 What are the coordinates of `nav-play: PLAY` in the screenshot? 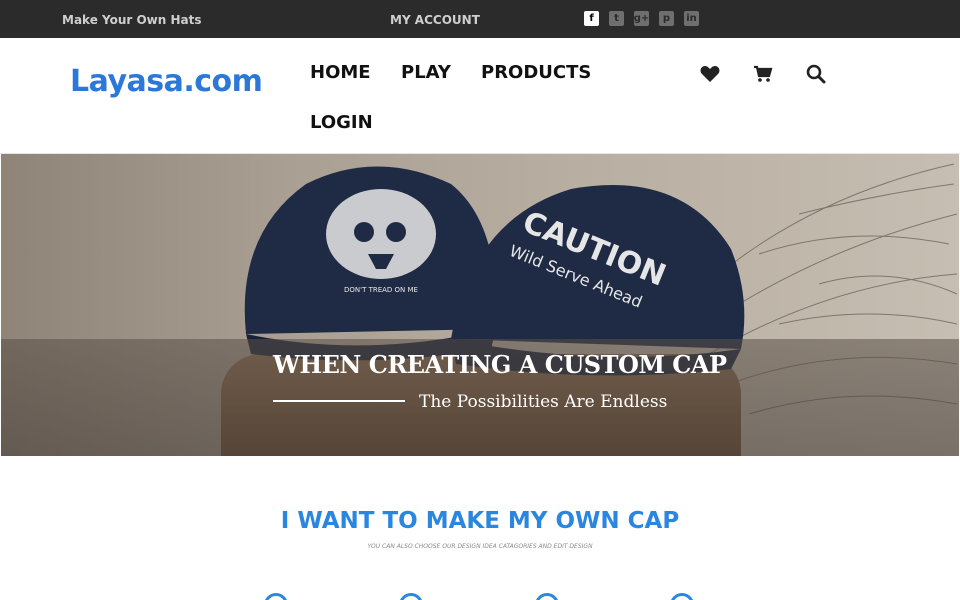 It's located at (426, 72).